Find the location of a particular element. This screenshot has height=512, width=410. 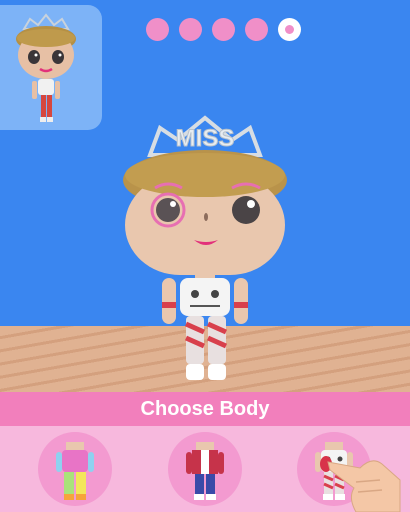

level-progress is located at coordinates (223, 29).